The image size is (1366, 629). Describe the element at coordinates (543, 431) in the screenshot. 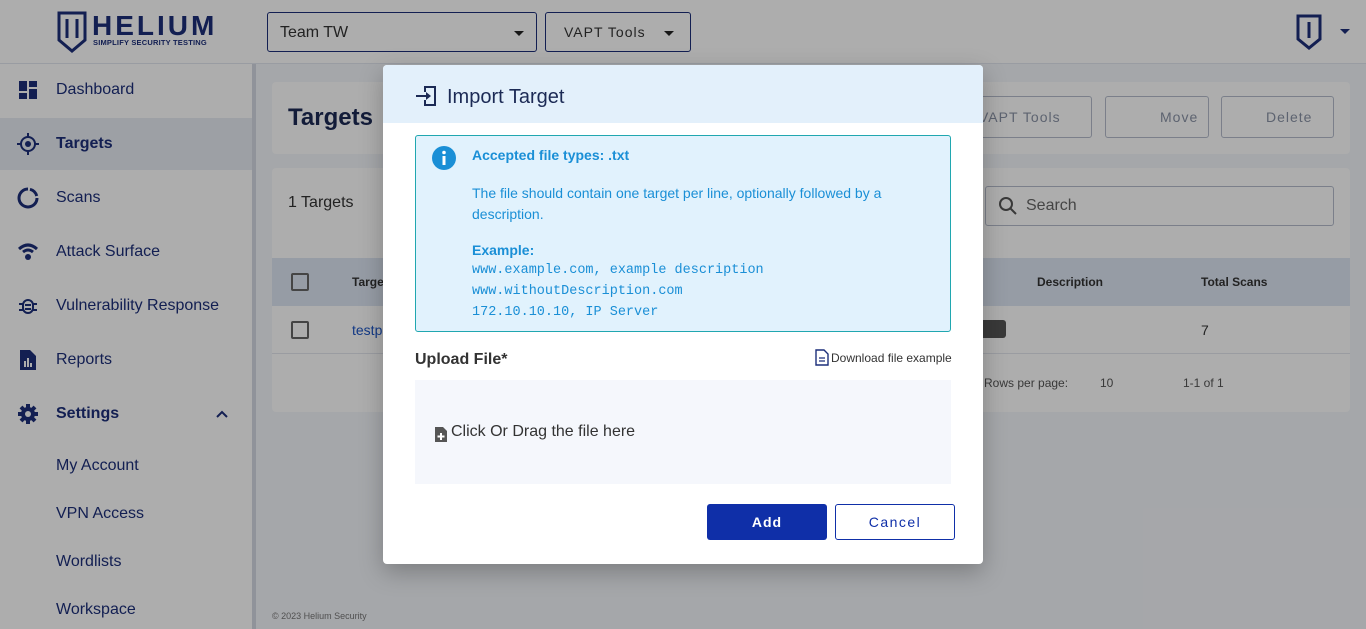

I see `dropzone-text: Click Or Drag the file here` at that location.